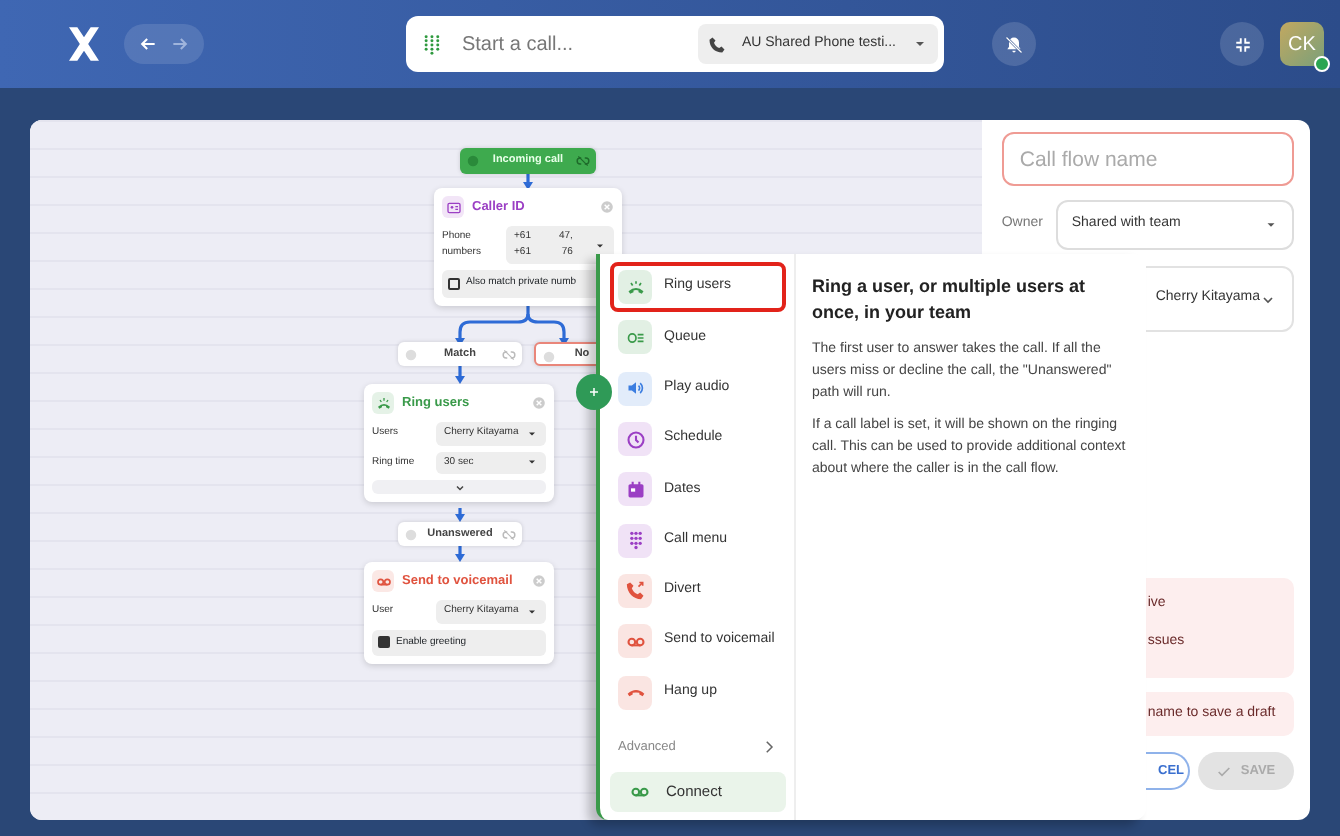 The width and height of the screenshot is (1340, 836). Describe the element at coordinates (432, 44) in the screenshot. I see `dialpad-icon` at that location.